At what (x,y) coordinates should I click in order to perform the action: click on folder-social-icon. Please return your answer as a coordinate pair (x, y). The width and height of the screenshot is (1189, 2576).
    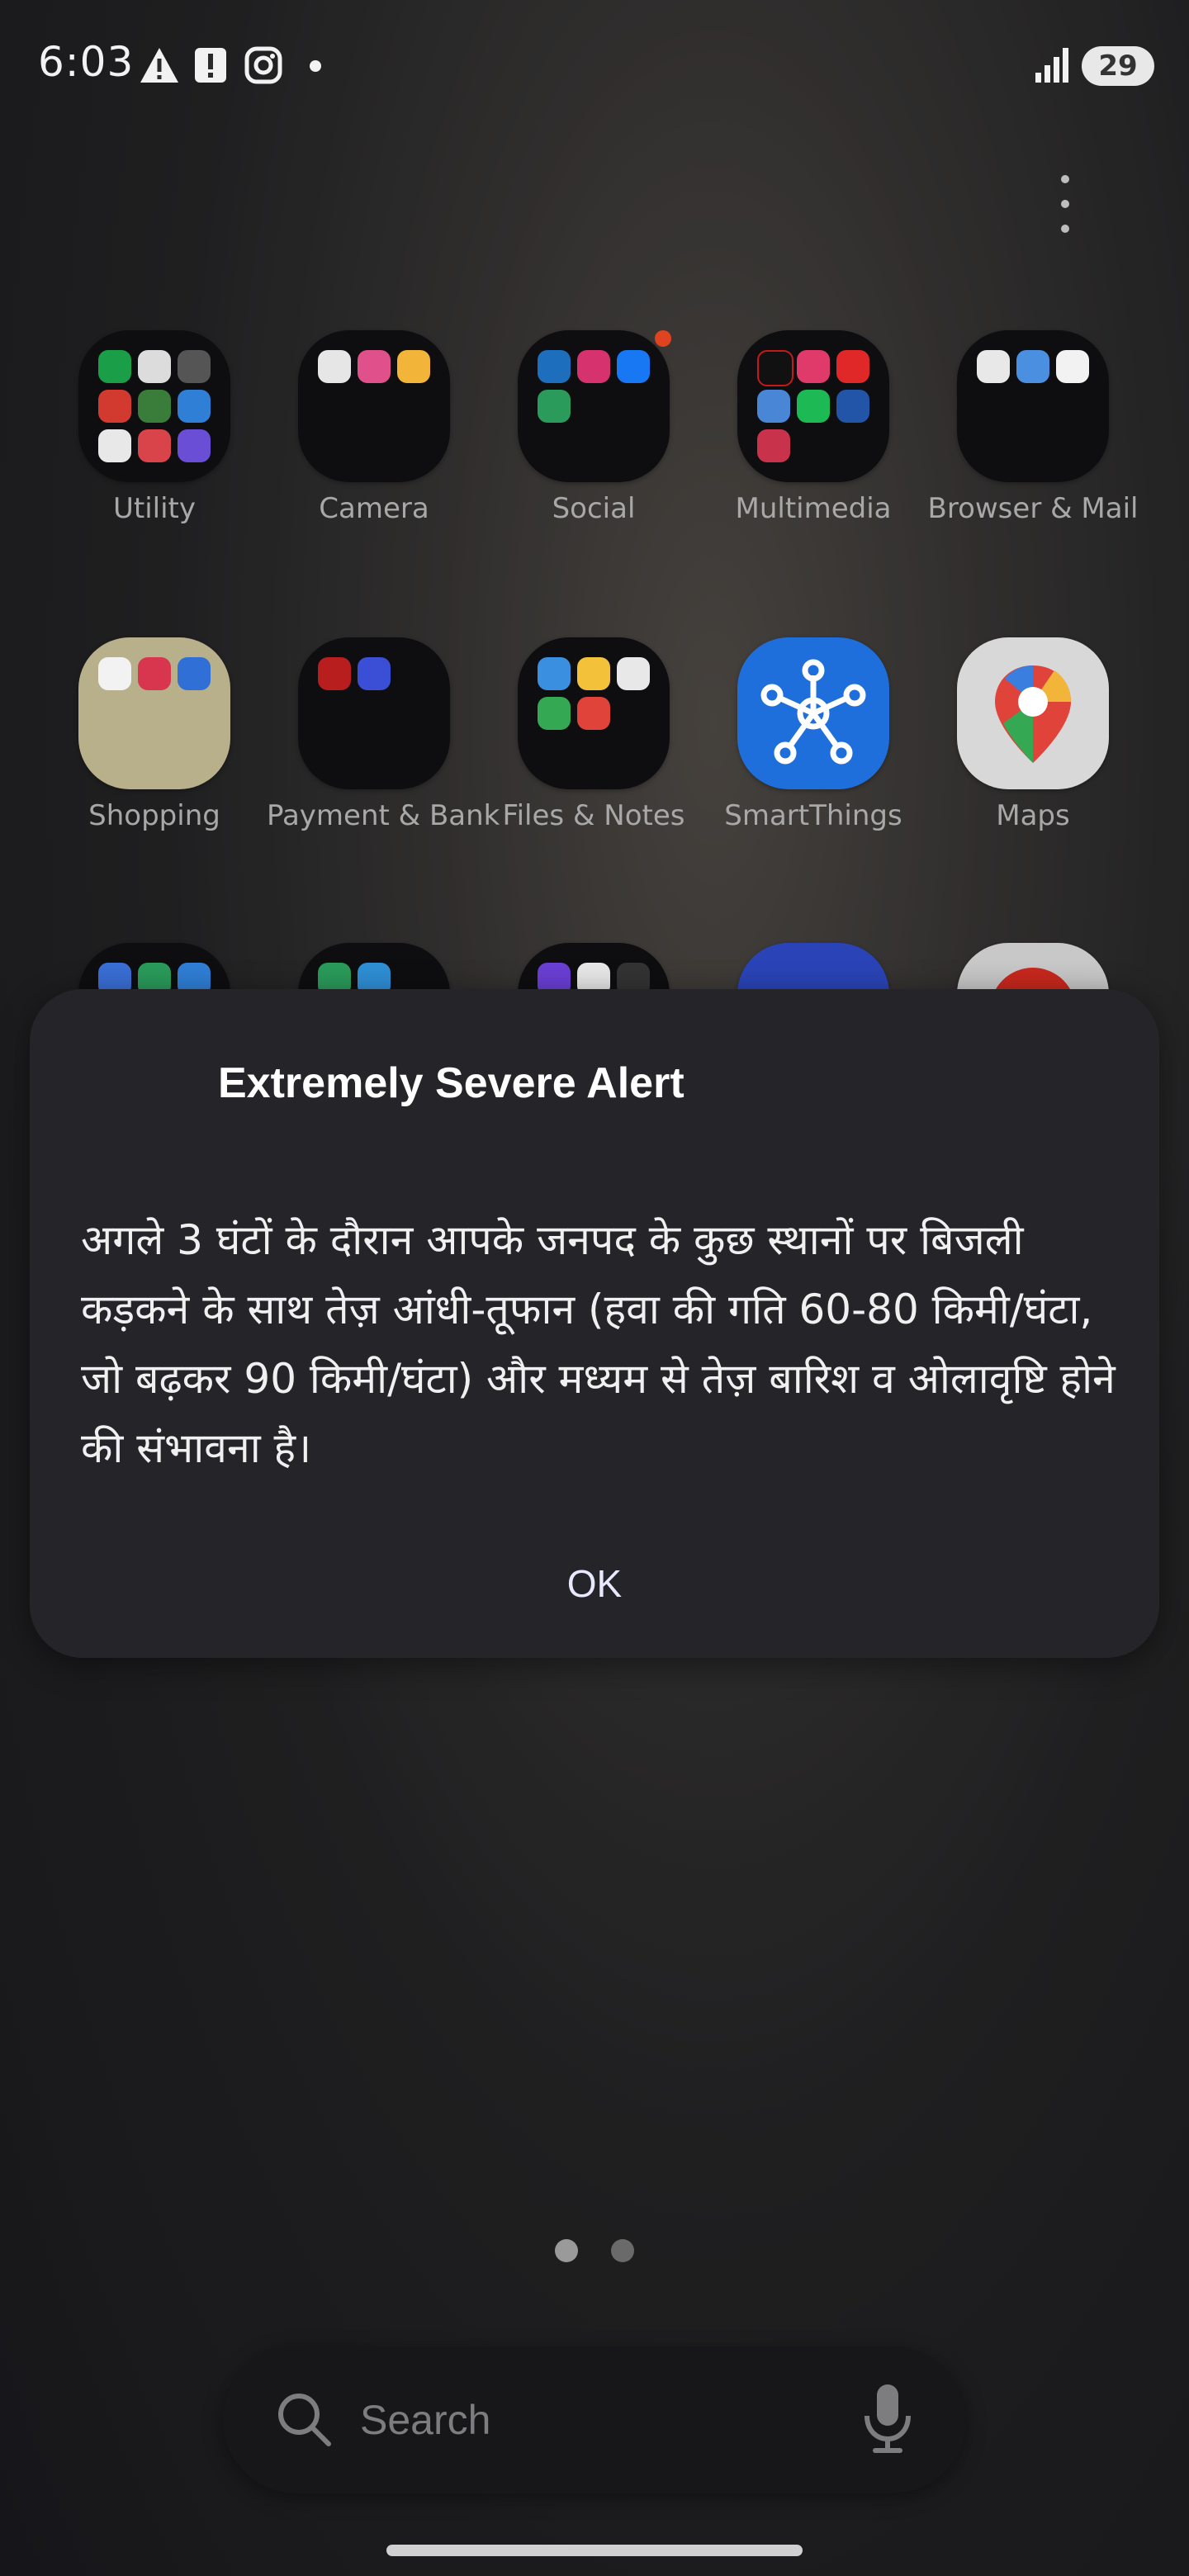
    Looking at the image, I should click on (594, 406).